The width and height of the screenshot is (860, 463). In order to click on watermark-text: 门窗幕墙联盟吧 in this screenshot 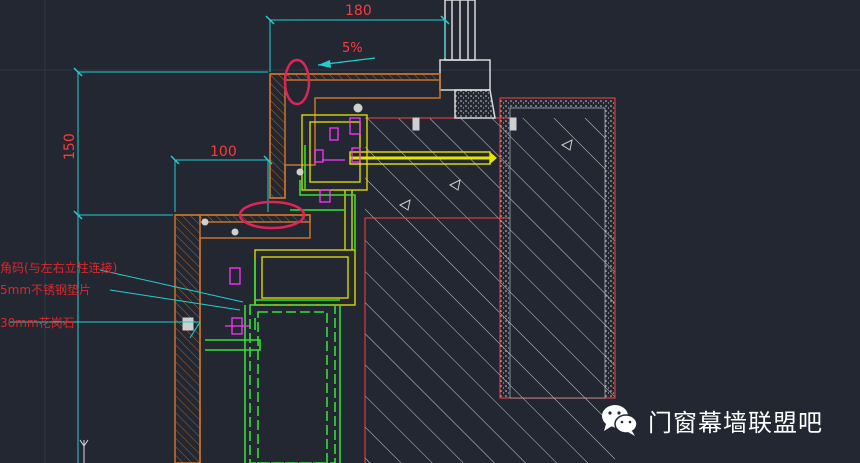, I will do `click(735, 422)`.